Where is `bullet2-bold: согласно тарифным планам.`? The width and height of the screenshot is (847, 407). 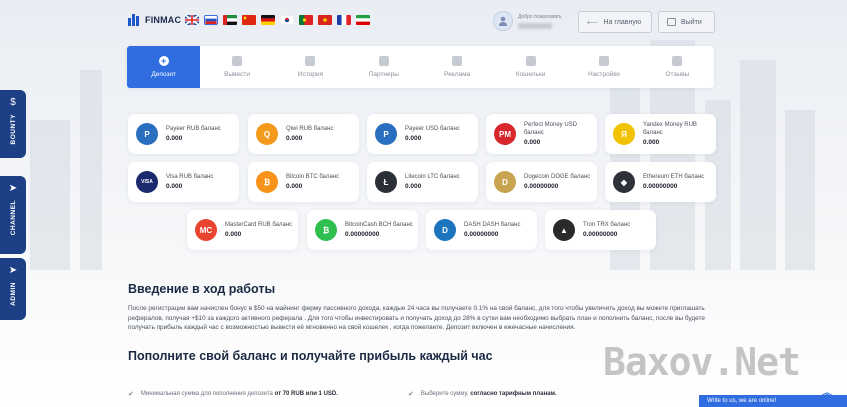 bullet2-bold: согласно тарифным планам. is located at coordinates (513, 394).